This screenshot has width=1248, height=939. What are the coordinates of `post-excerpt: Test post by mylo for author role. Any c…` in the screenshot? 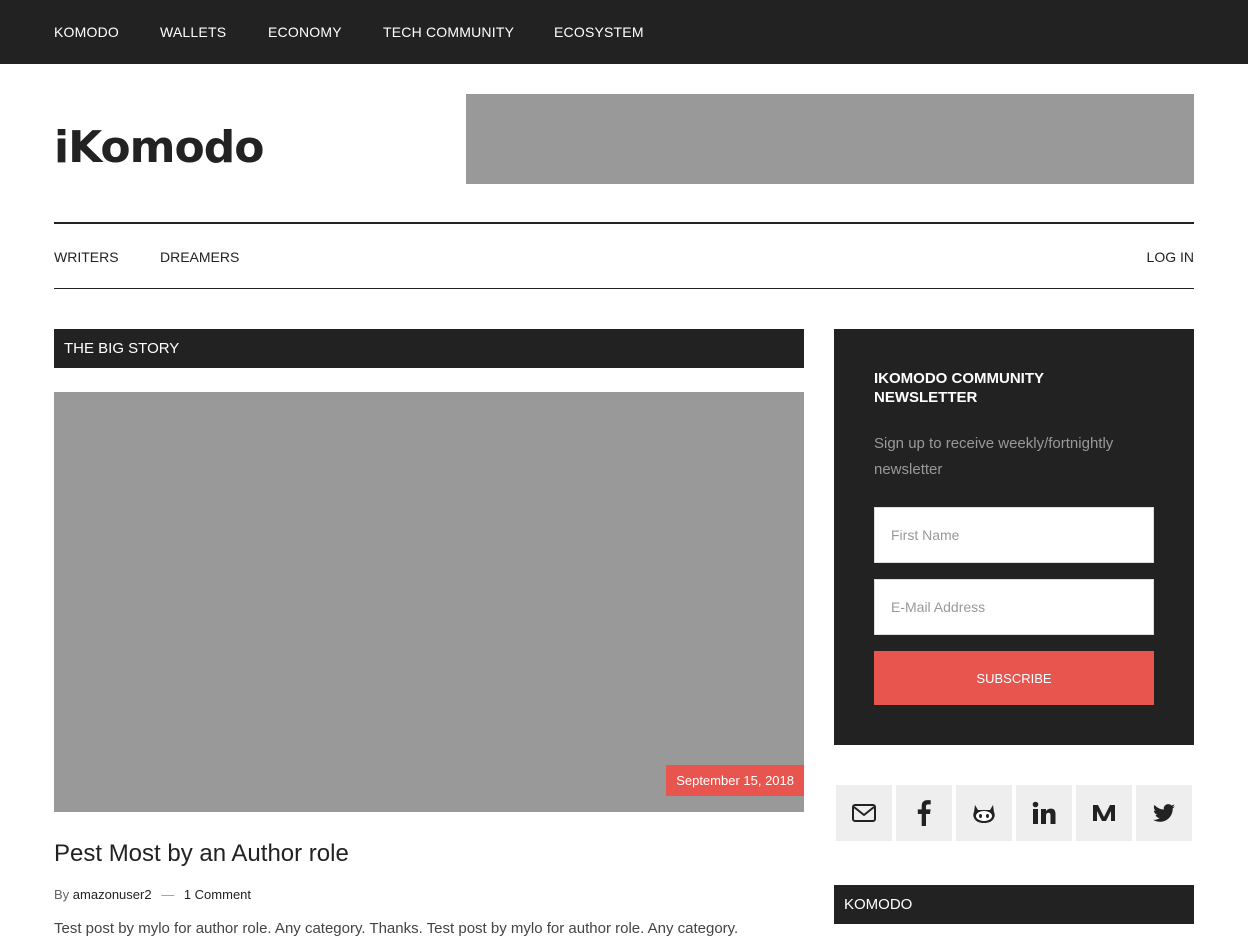 It's located at (396, 928).